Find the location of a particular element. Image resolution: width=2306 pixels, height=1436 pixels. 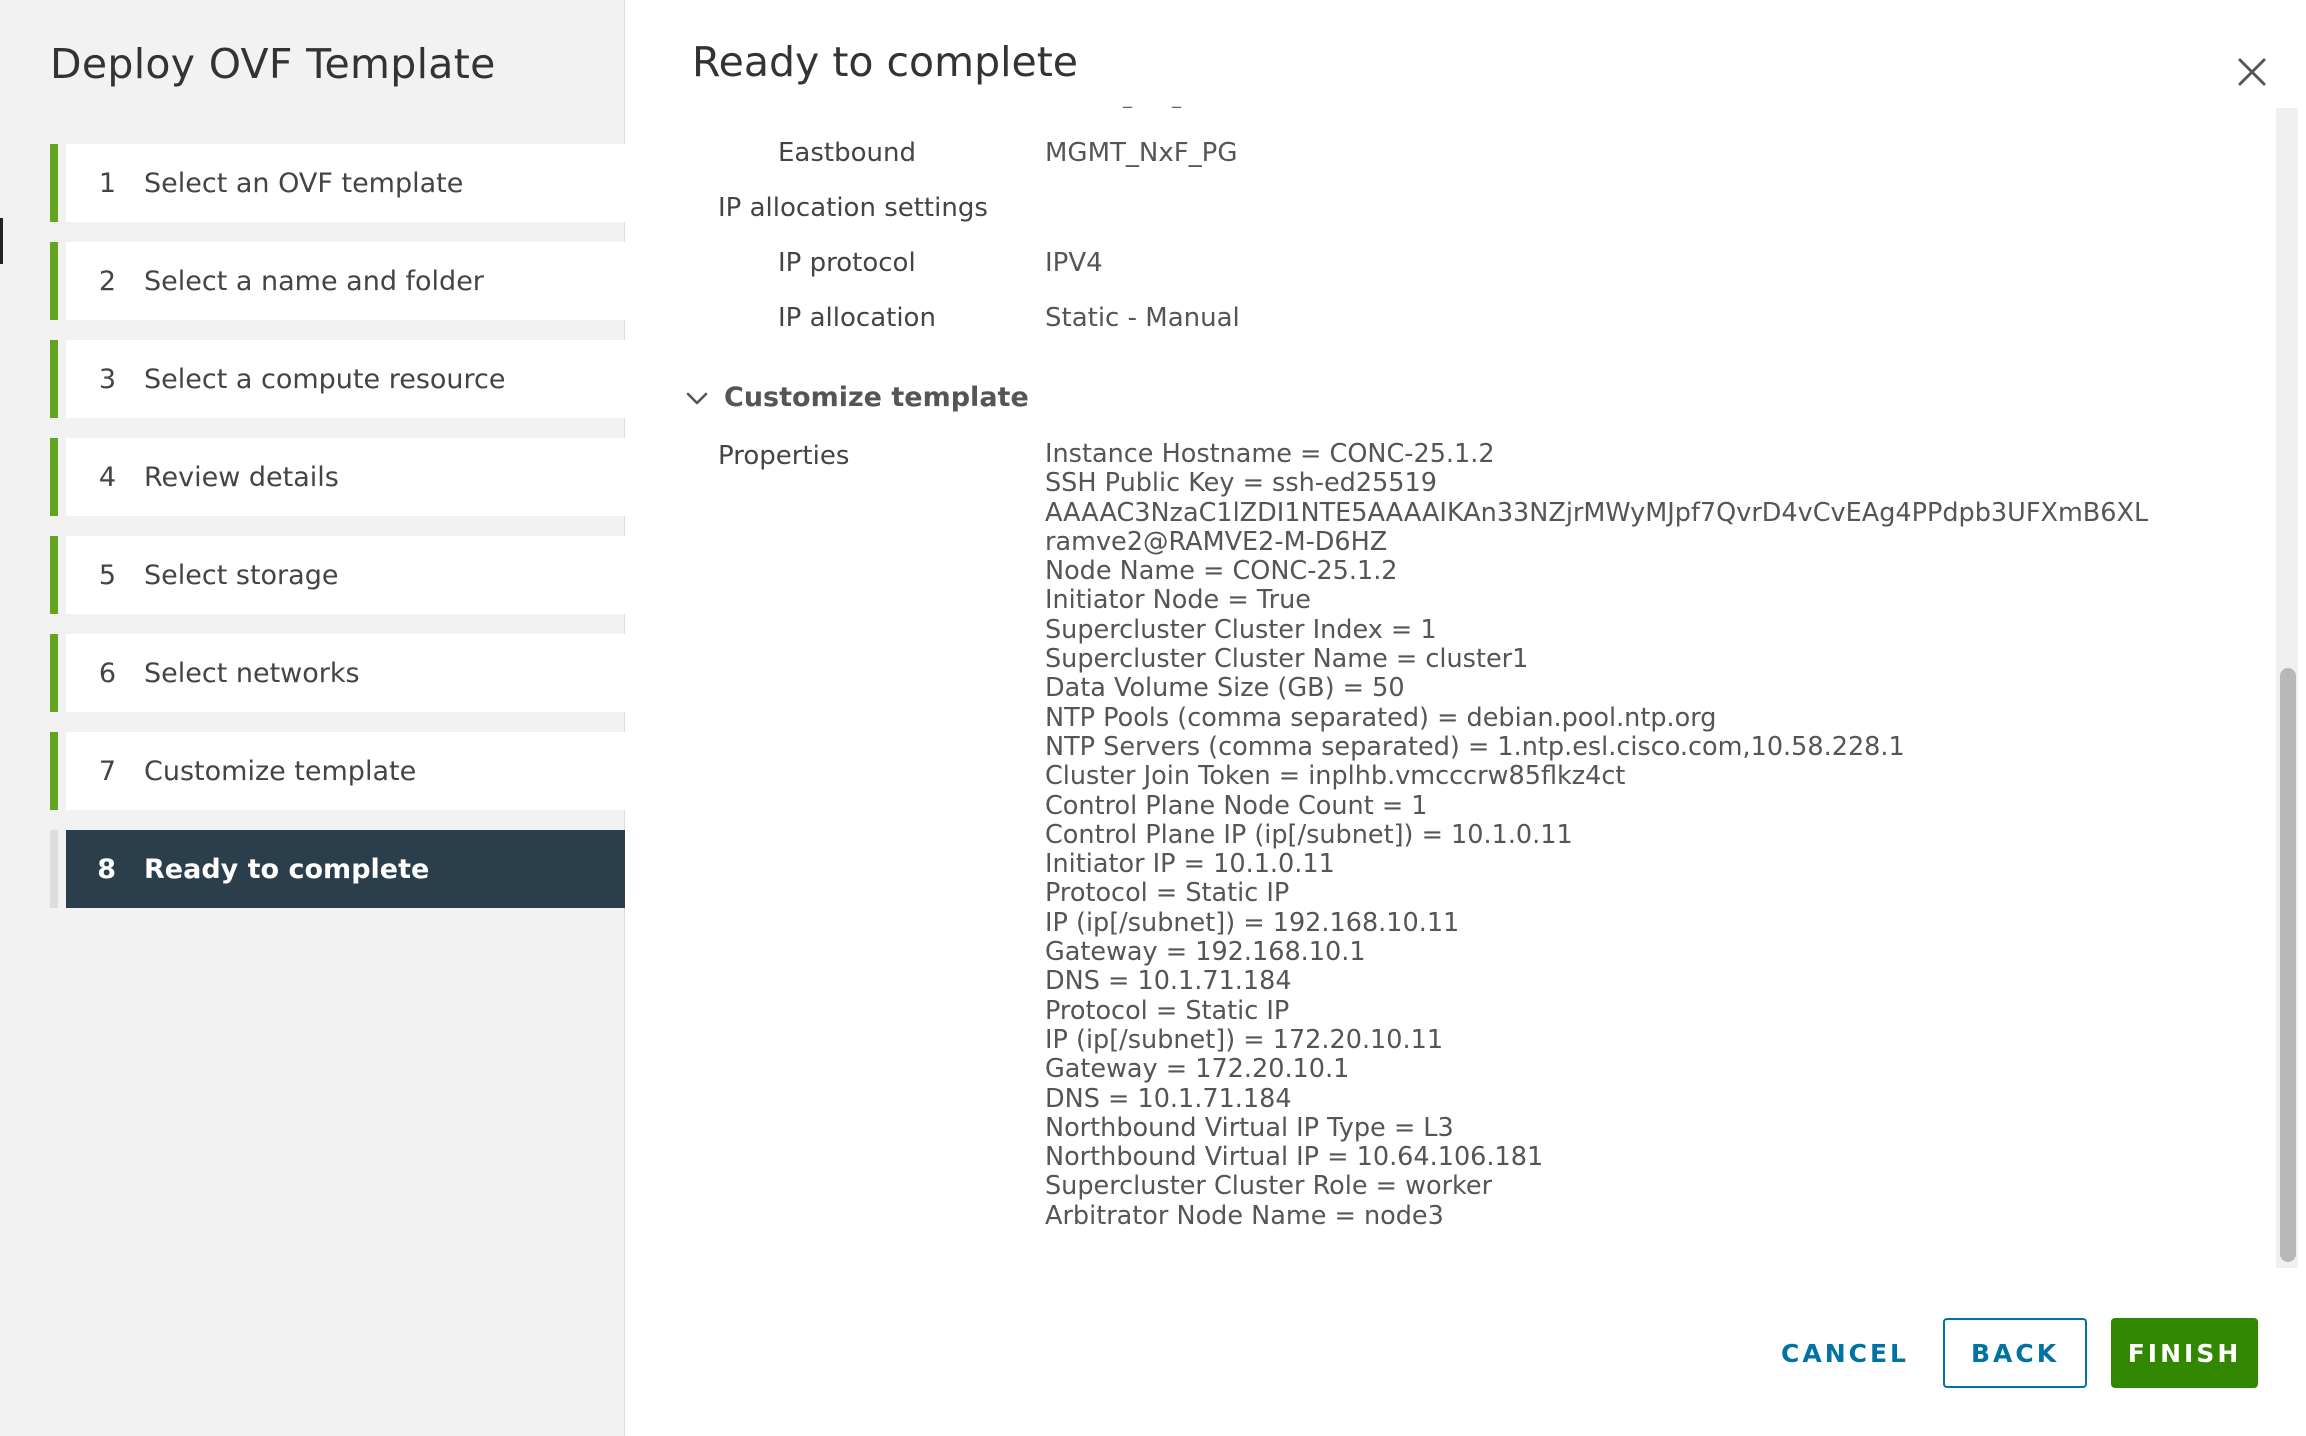

cancel-button: CANCEL is located at coordinates (1845, 1353).